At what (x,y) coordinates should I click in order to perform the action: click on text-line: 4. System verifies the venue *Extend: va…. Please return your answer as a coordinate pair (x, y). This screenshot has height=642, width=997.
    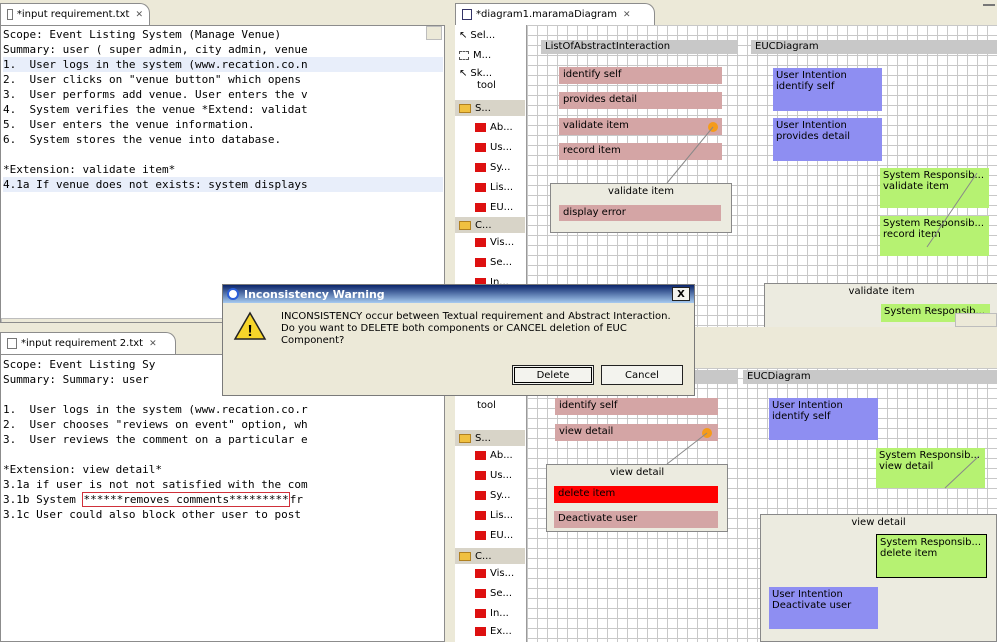
    Looking at the image, I should click on (155, 109).